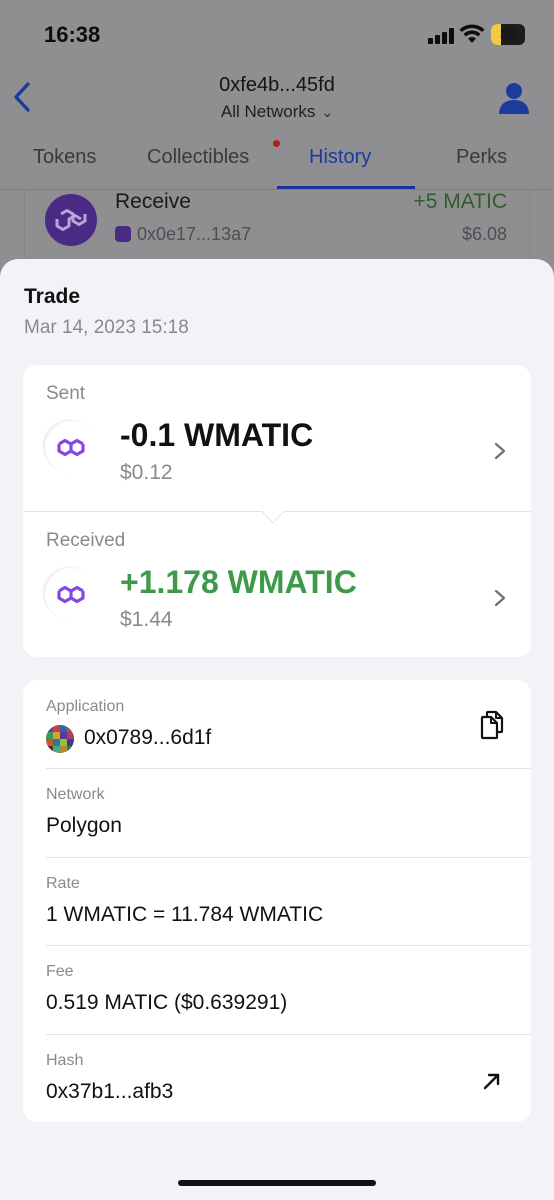  What do you see at coordinates (268, 111) in the screenshot?
I see `network-selector-label: All Networks` at bounding box center [268, 111].